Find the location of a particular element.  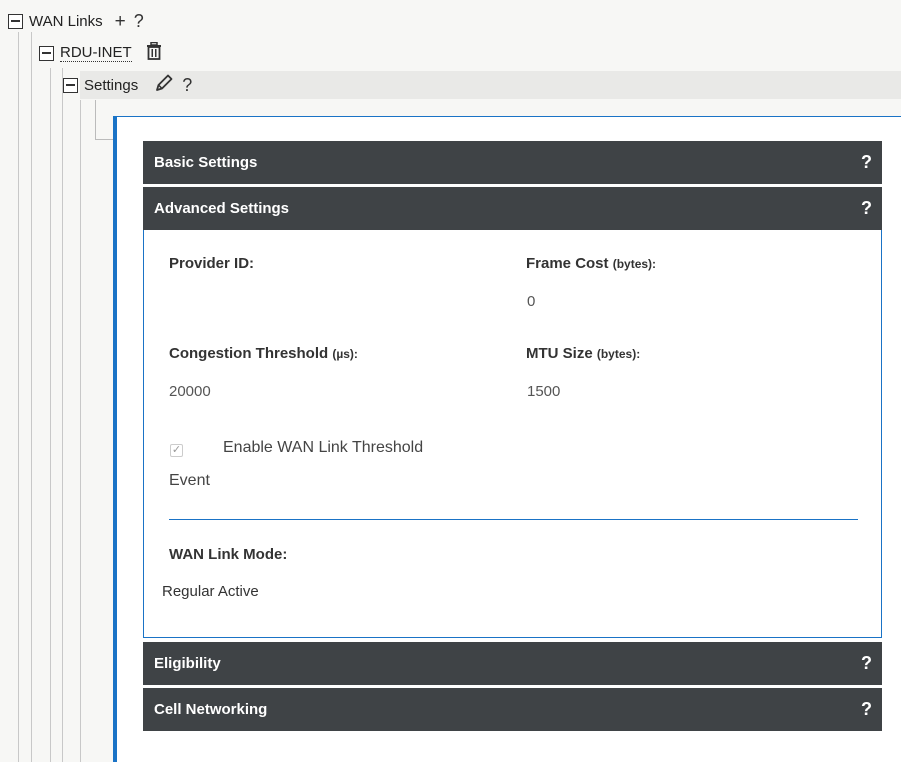

congestion-threshold-label-text: Congestion Threshold is located at coordinates (249, 353).